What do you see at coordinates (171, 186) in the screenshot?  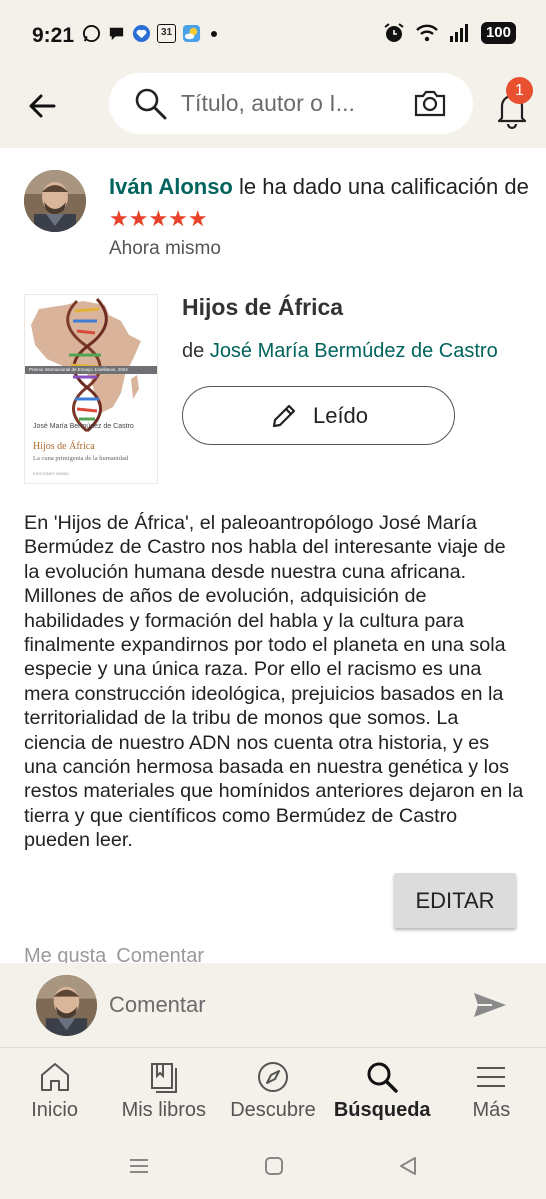 I see `user-name-link: Iván Alonso` at bounding box center [171, 186].